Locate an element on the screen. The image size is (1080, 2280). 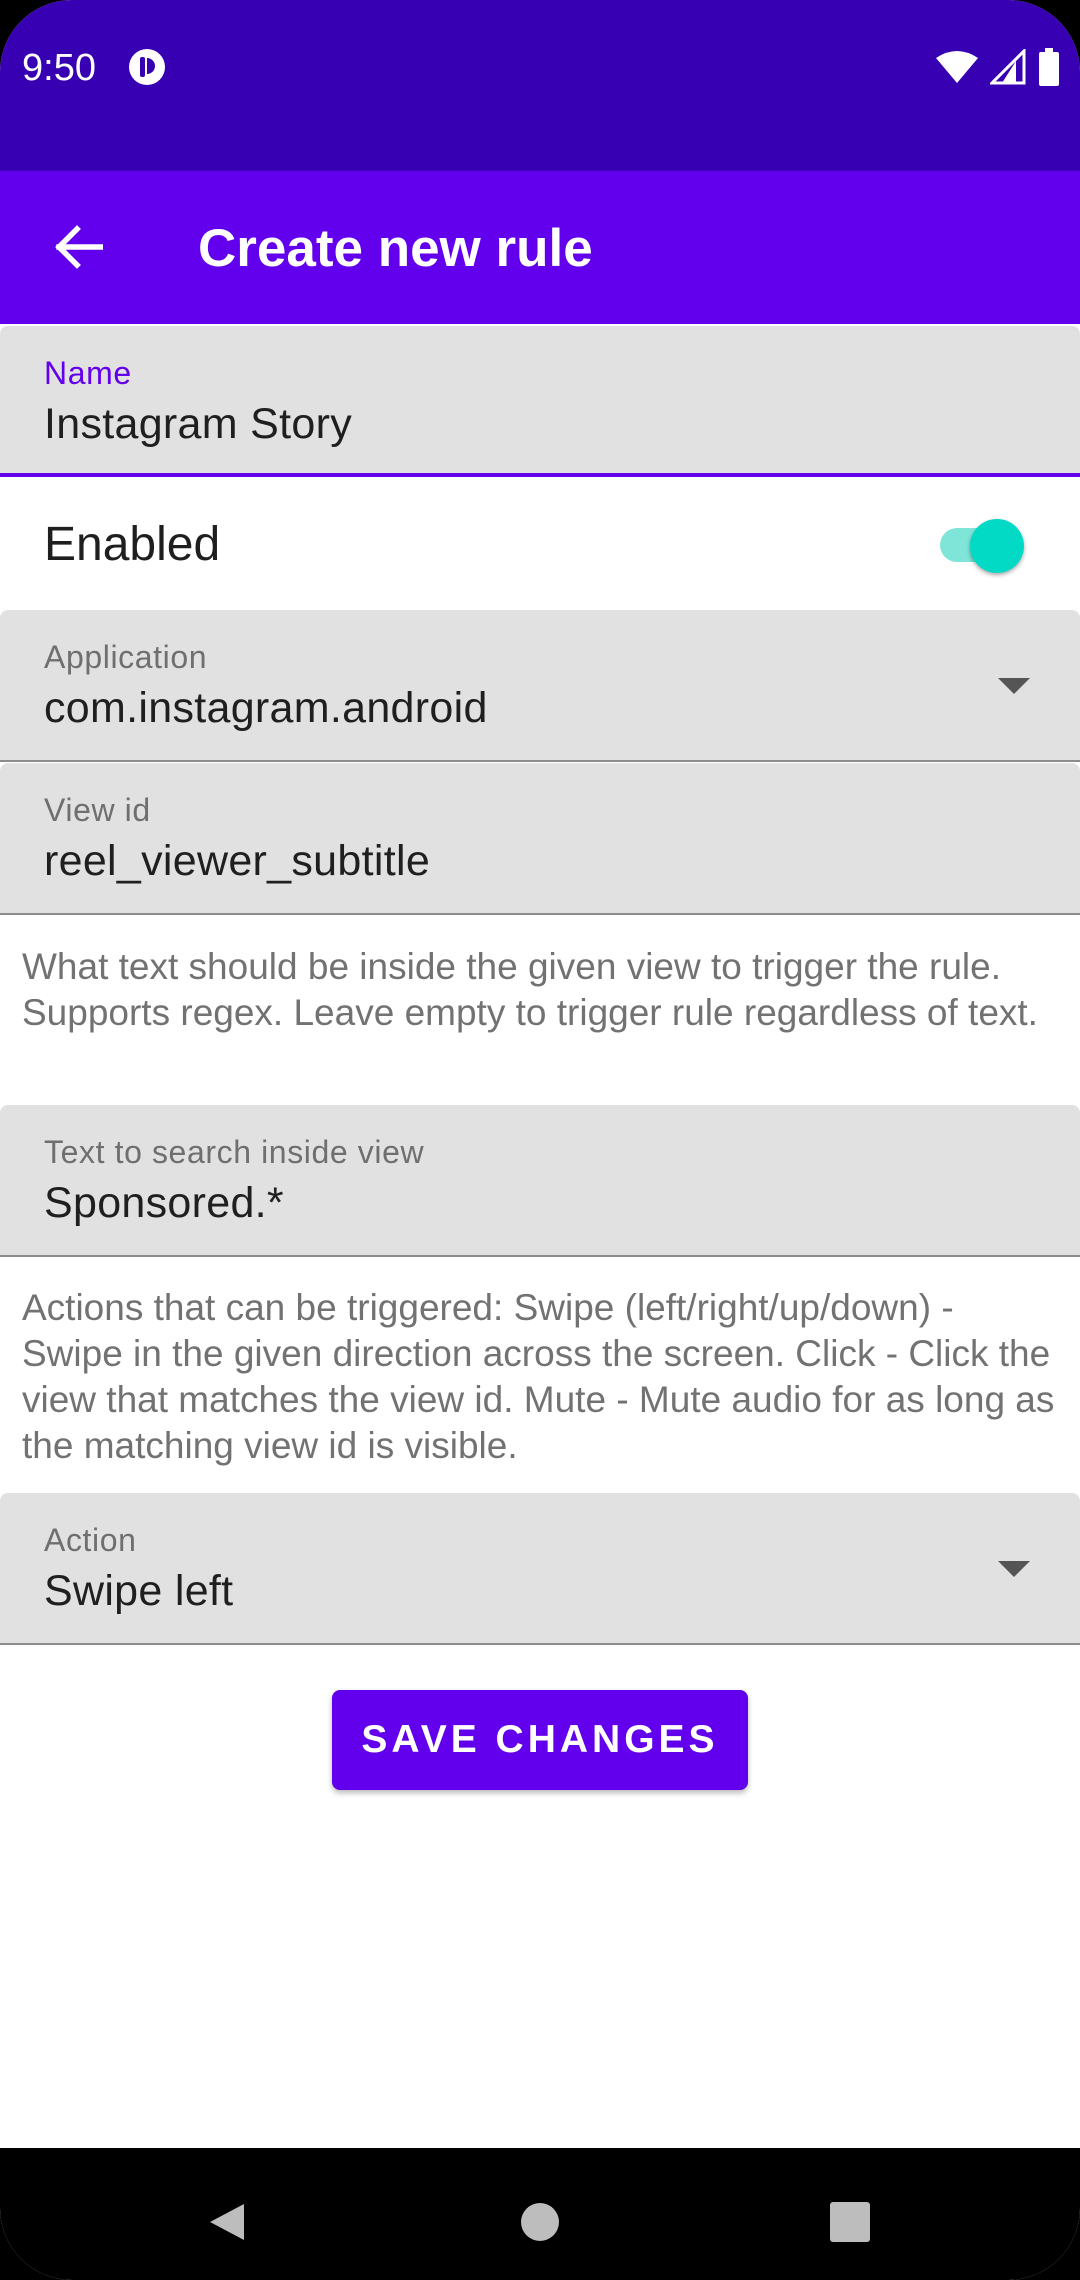
application-value: com.instagram.android is located at coordinates (266, 708).